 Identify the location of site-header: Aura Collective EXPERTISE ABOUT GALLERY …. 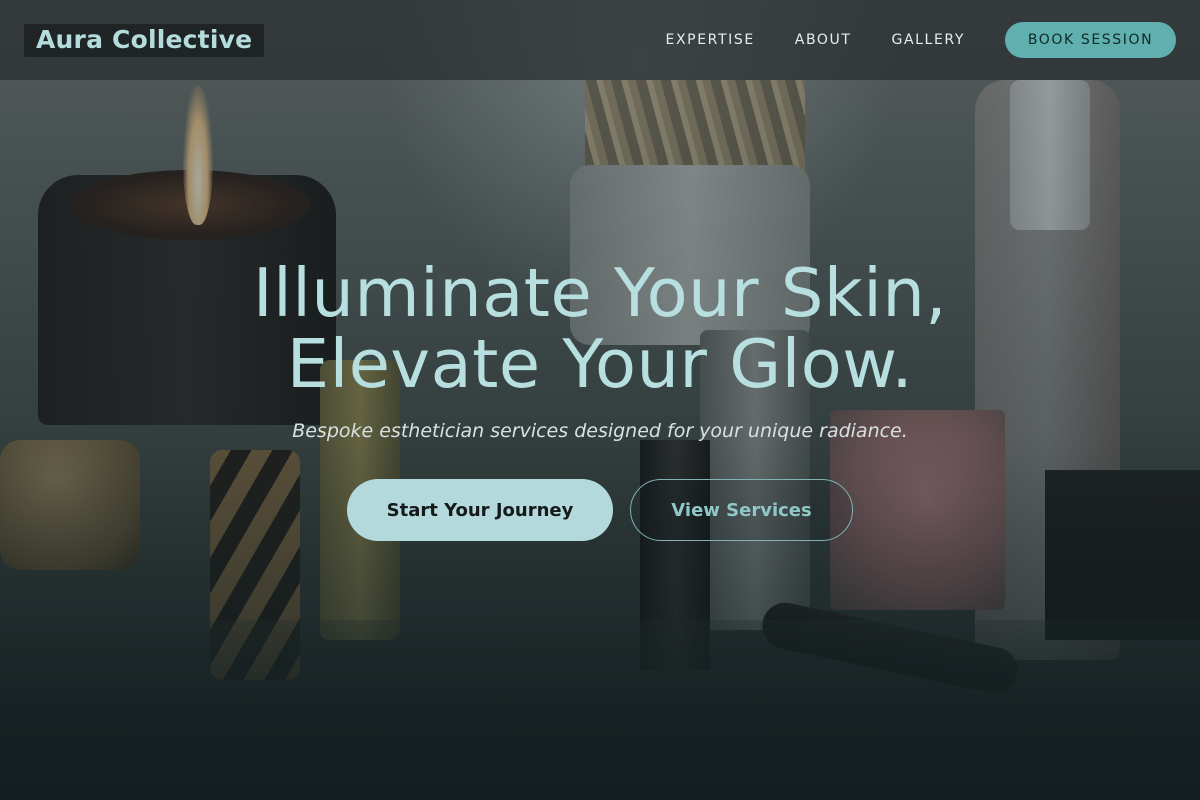
(600, 40).